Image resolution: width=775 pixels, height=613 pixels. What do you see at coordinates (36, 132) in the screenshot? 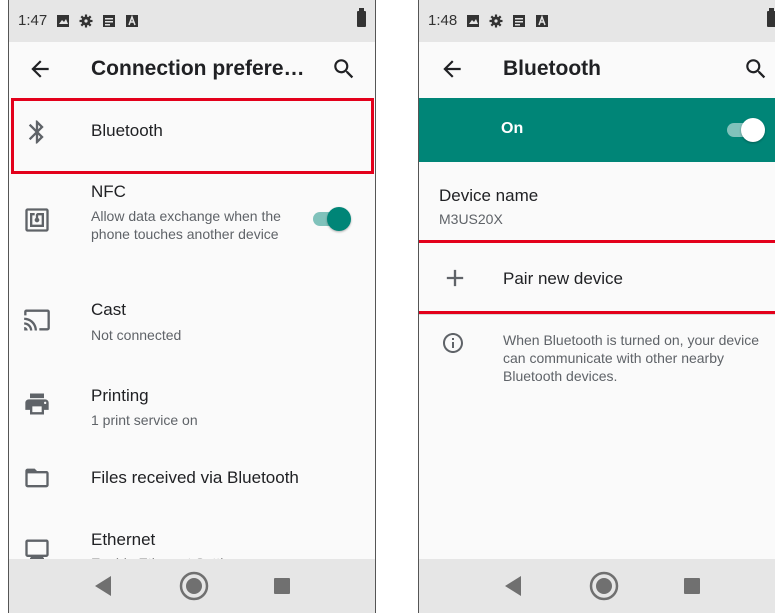
I see `bluetooth-icon` at bounding box center [36, 132].